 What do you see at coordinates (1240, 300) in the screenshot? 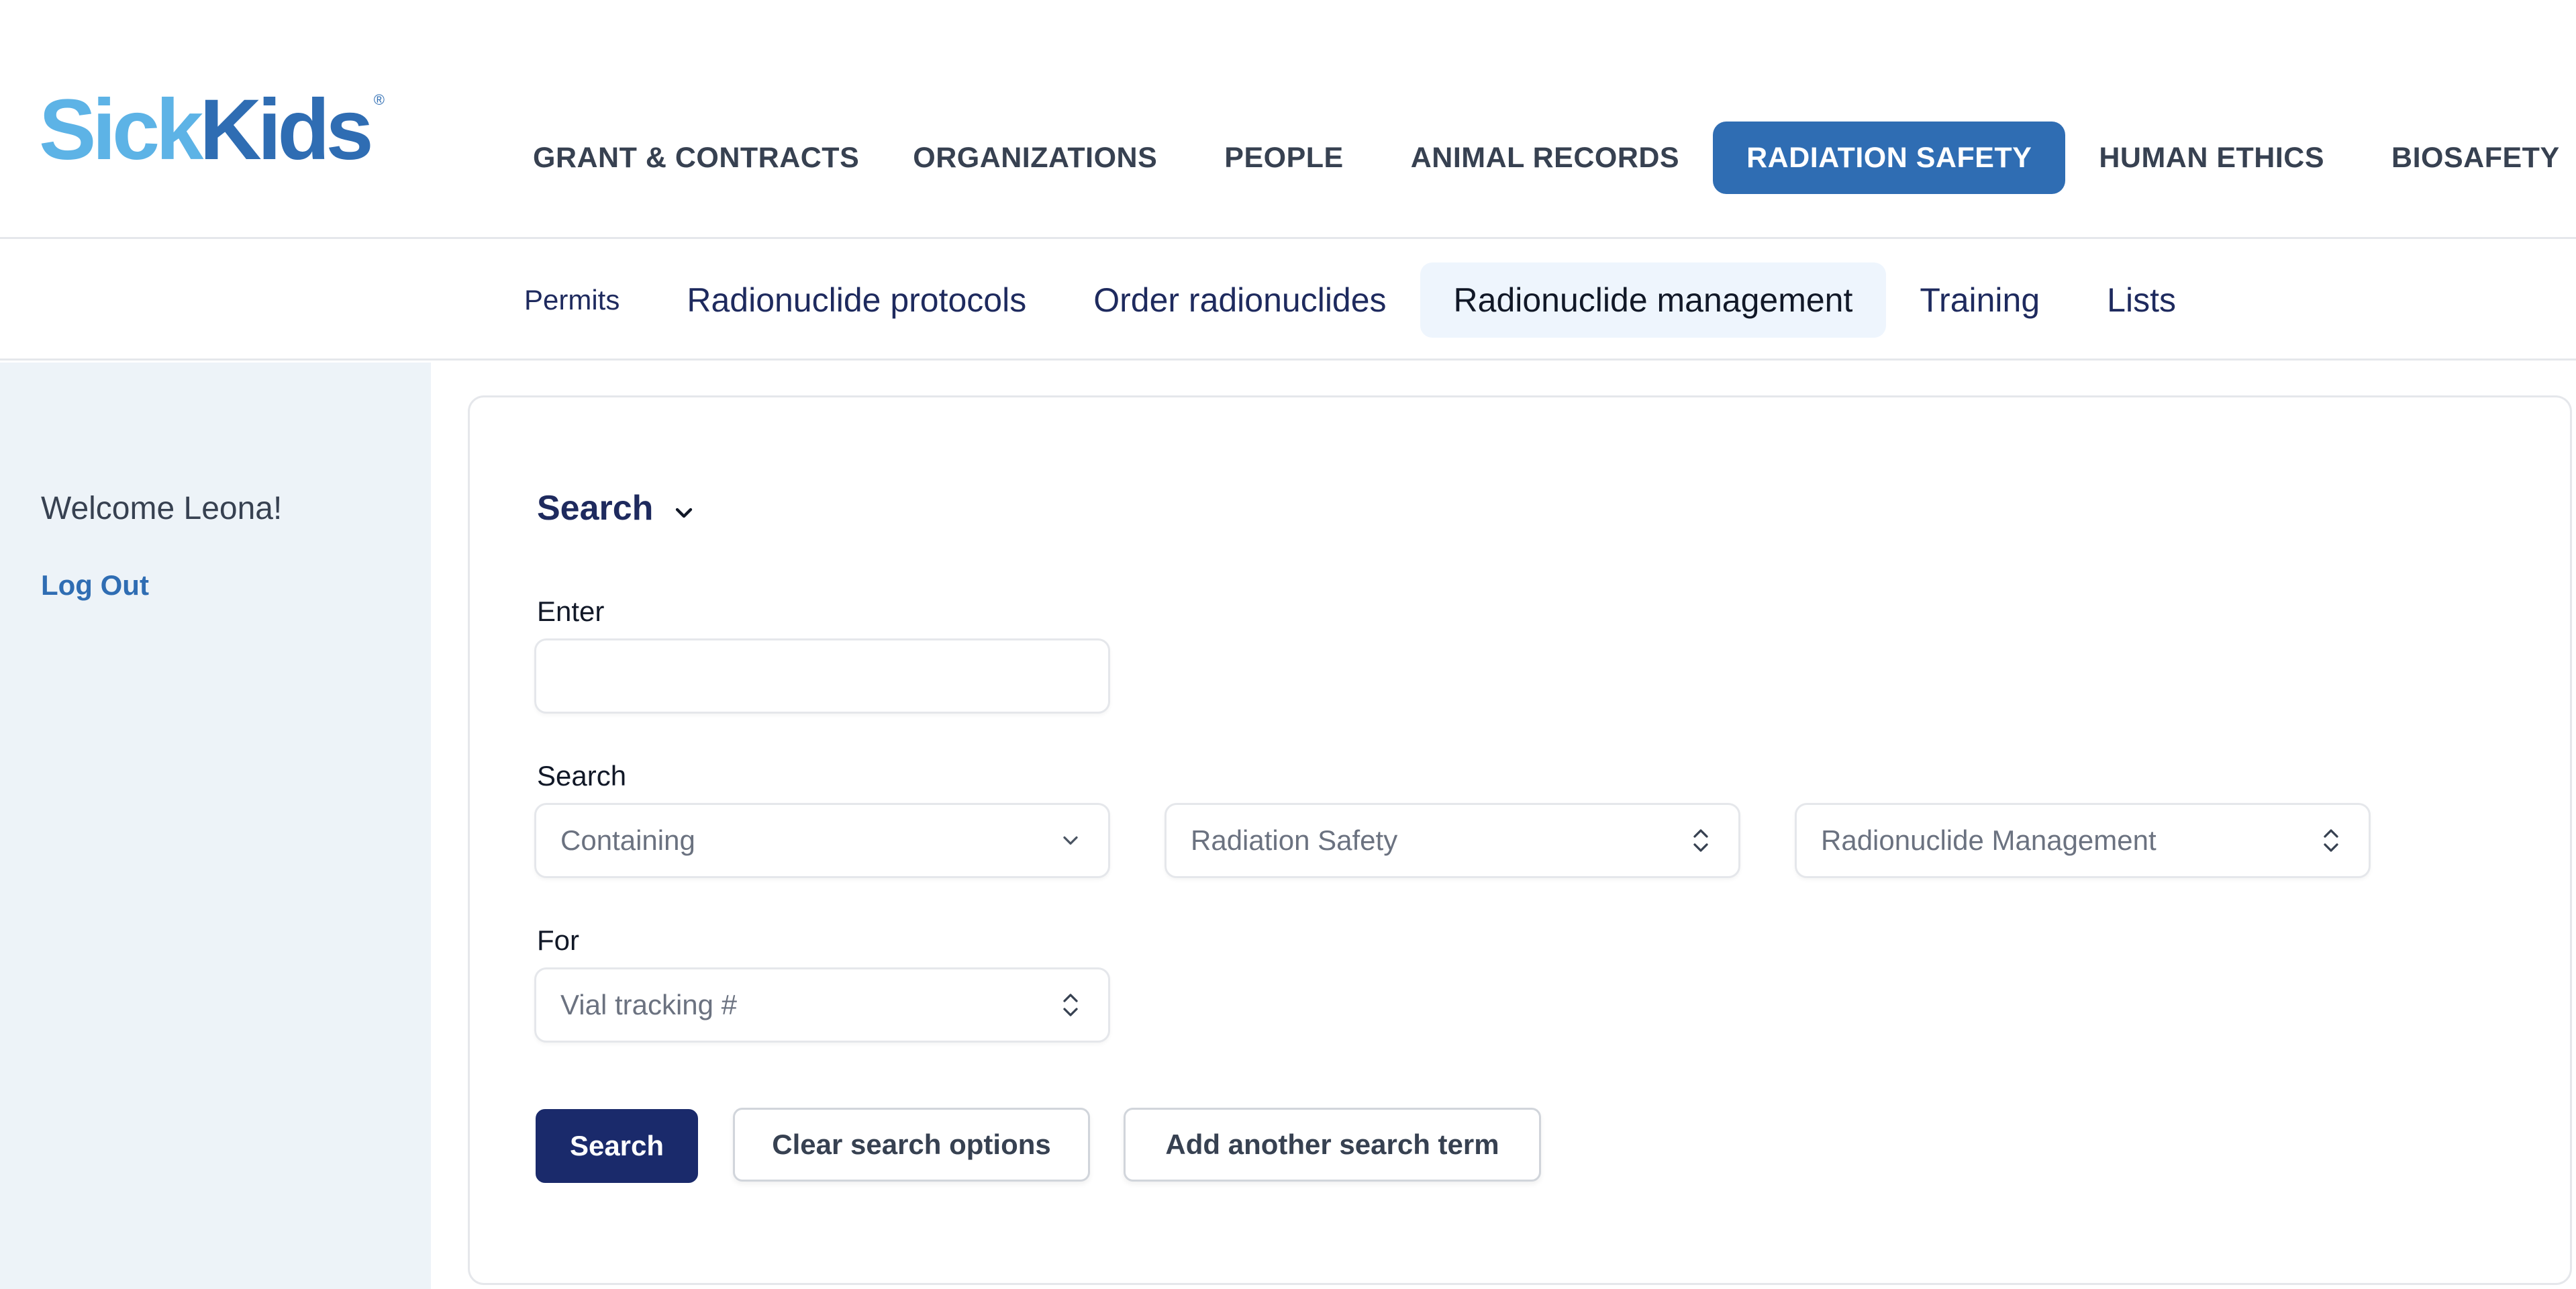
I see `subnav-order-radionuclides: Order radionuclides` at bounding box center [1240, 300].